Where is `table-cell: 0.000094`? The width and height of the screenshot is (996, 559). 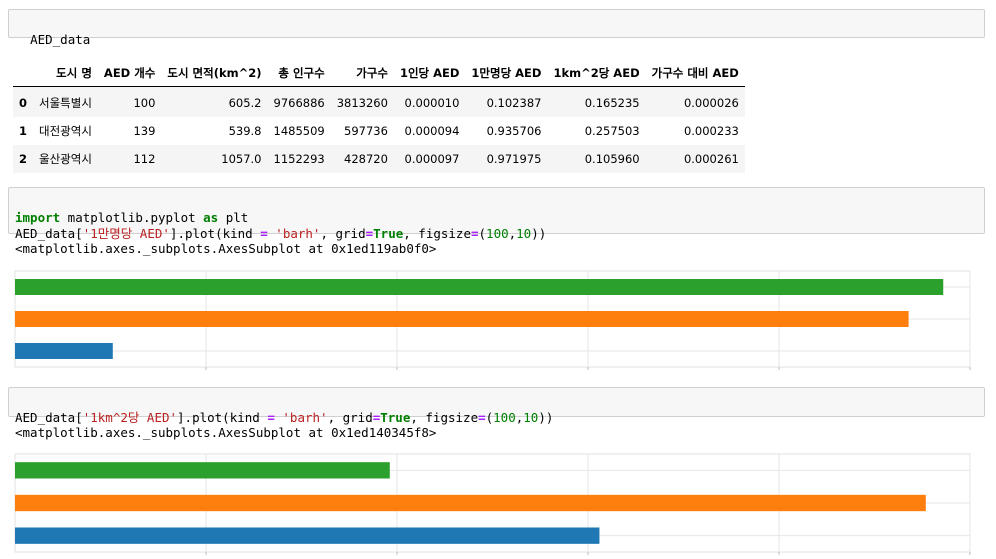
table-cell: 0.000094 is located at coordinates (432, 131).